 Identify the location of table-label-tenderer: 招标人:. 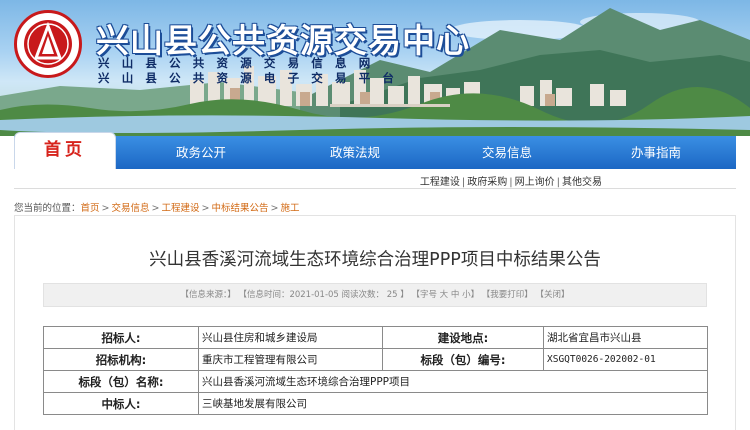
(121, 337).